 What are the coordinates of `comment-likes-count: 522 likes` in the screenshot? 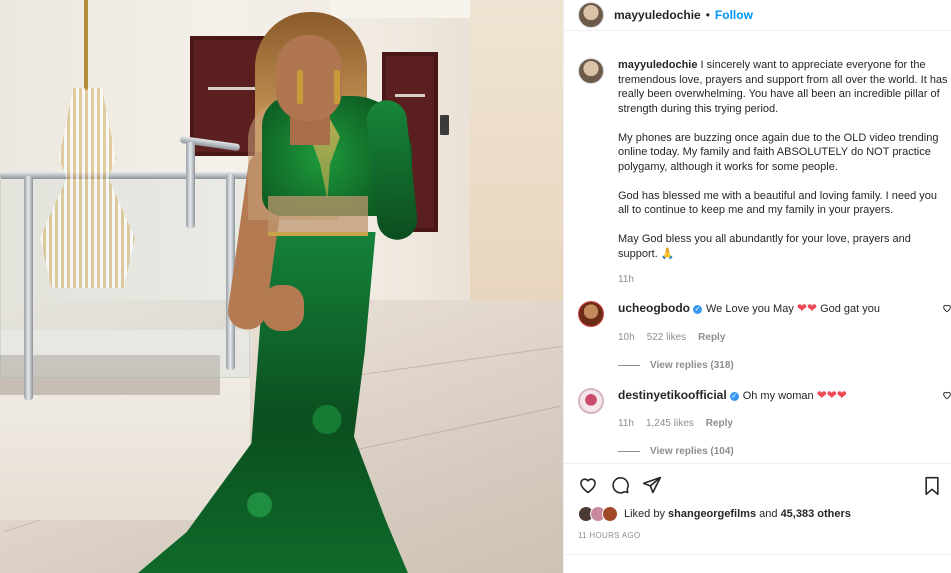 It's located at (666, 337).